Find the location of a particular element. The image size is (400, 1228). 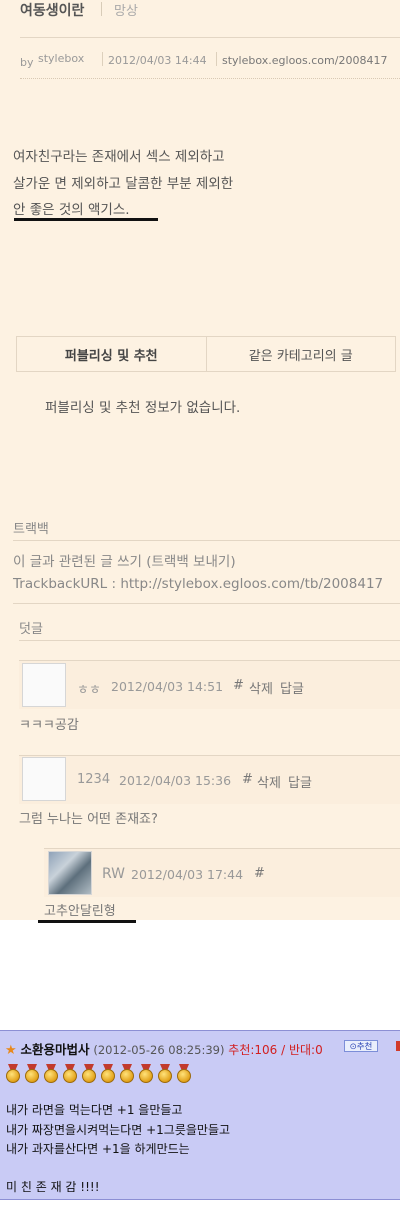

trackback-rule is located at coordinates (206, 540).